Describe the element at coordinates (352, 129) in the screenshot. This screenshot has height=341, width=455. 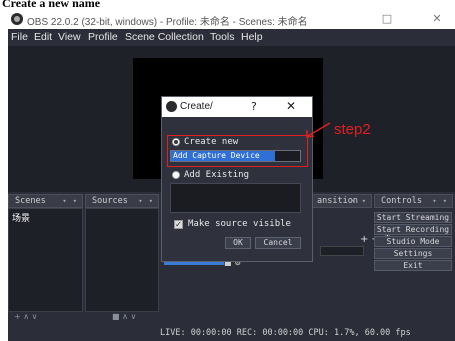
I see `step-annotation: step2` at that location.